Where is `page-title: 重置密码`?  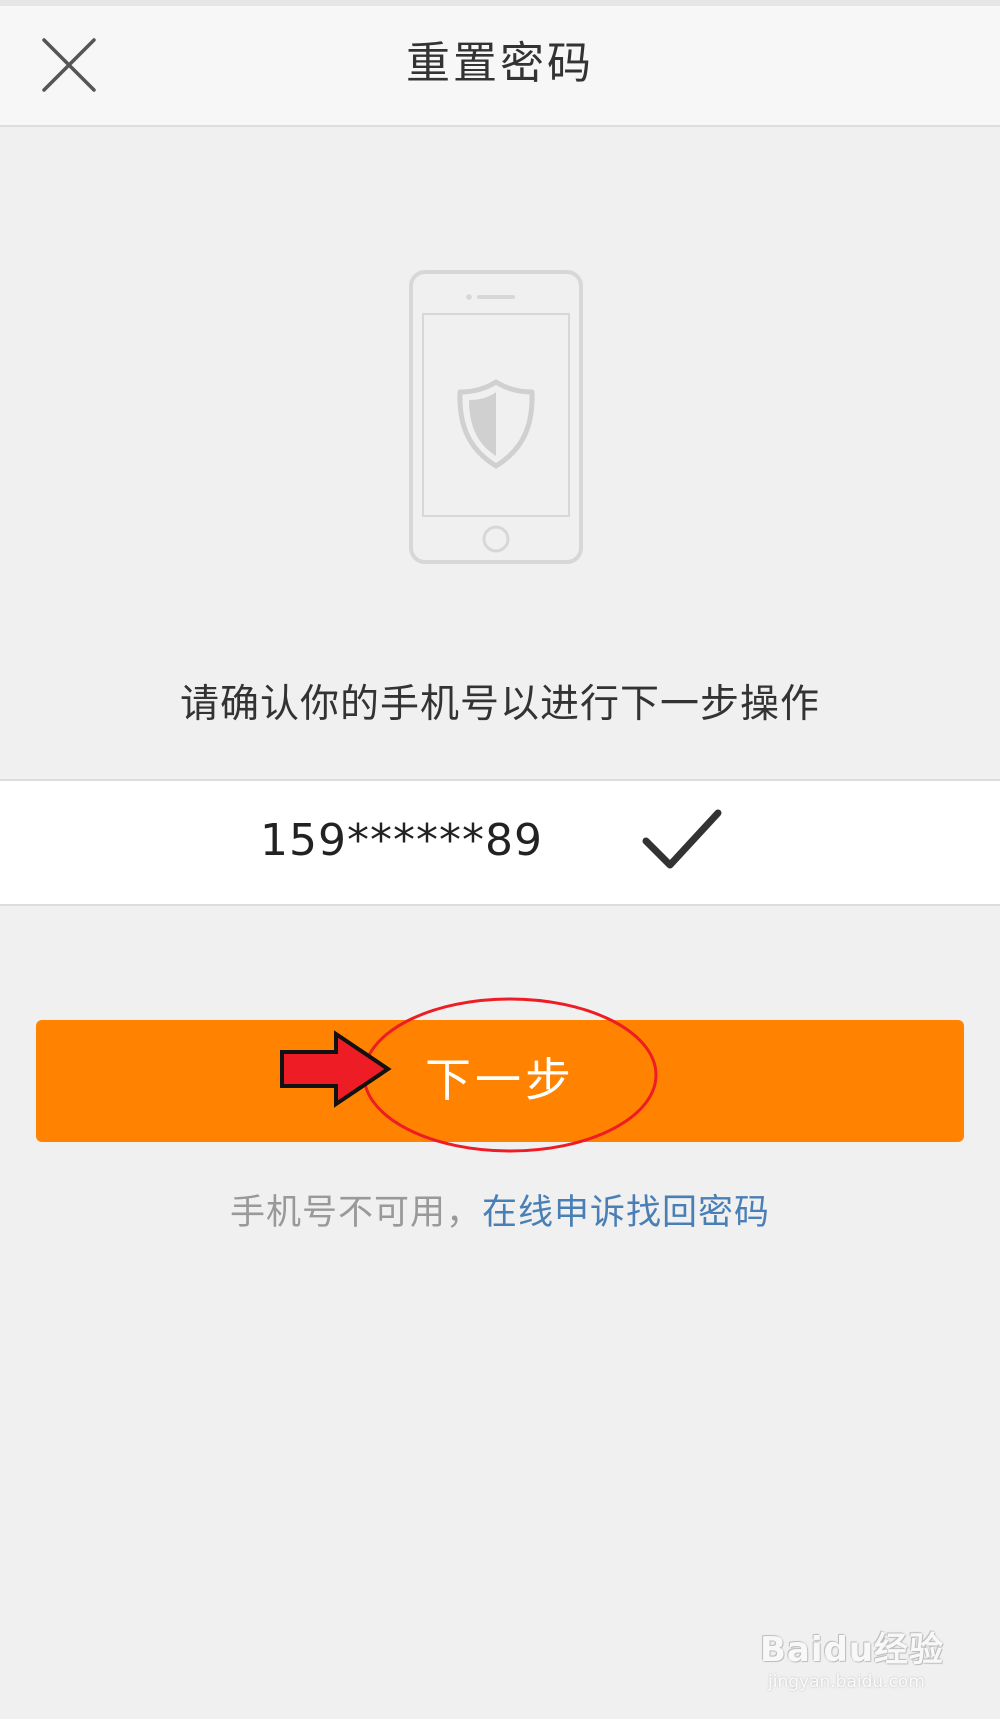
page-title: 重置密码 is located at coordinates (500, 63).